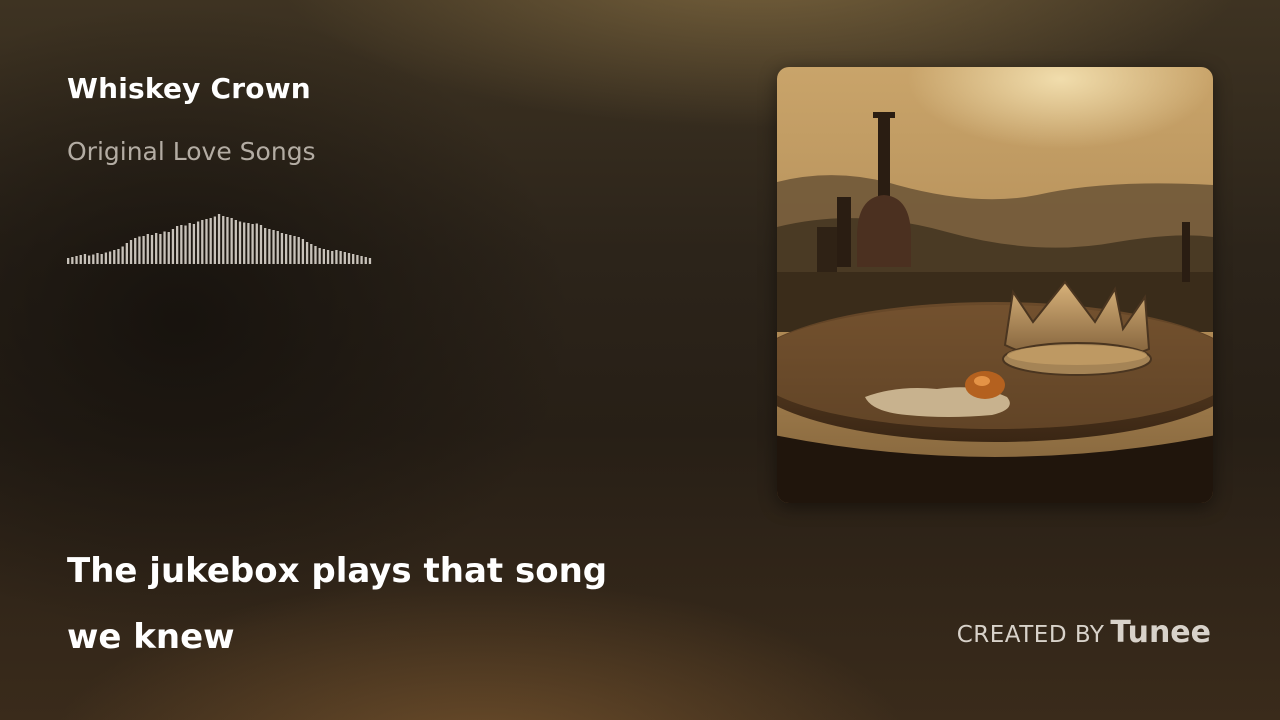  I want to click on lyric-line-1: The jukebox plays that song, so click(337, 571).